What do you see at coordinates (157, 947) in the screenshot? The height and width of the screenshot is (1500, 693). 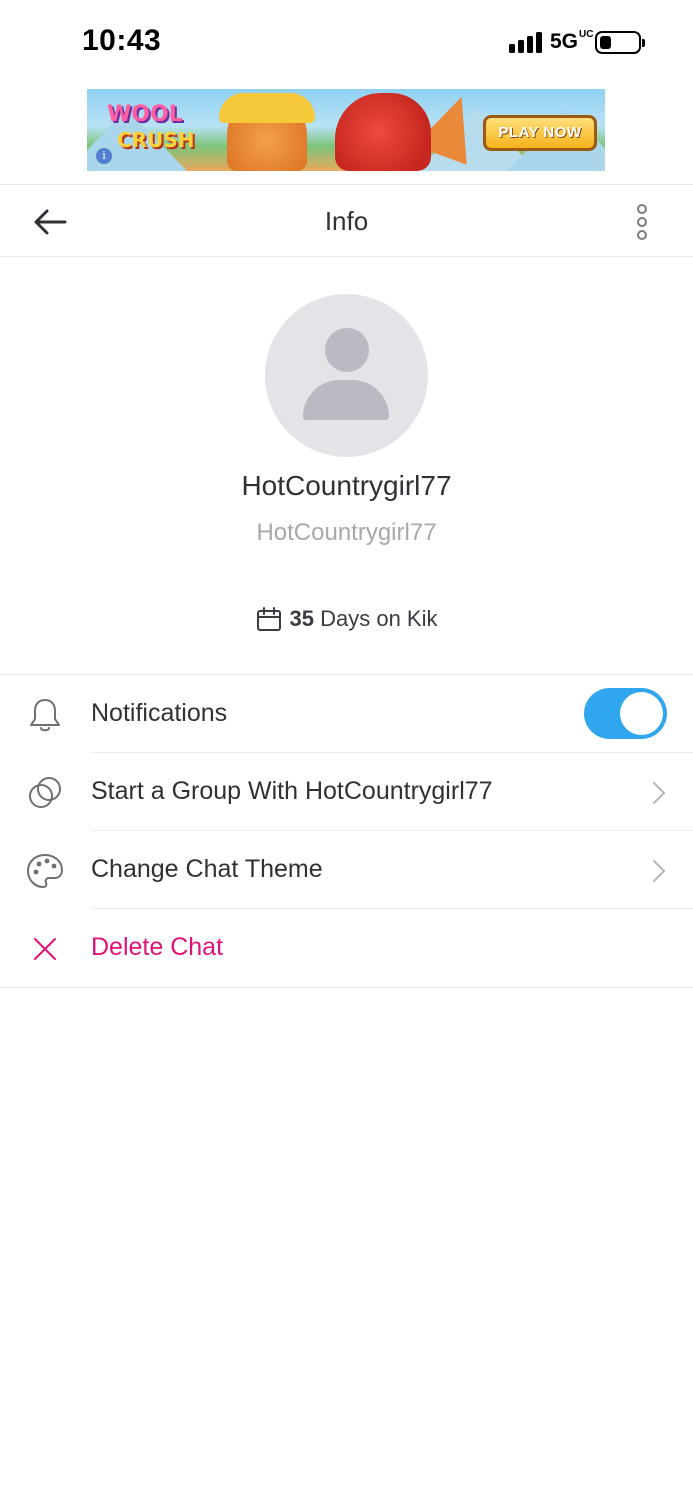 I see `delete-chat-label: Delete Chat` at bounding box center [157, 947].